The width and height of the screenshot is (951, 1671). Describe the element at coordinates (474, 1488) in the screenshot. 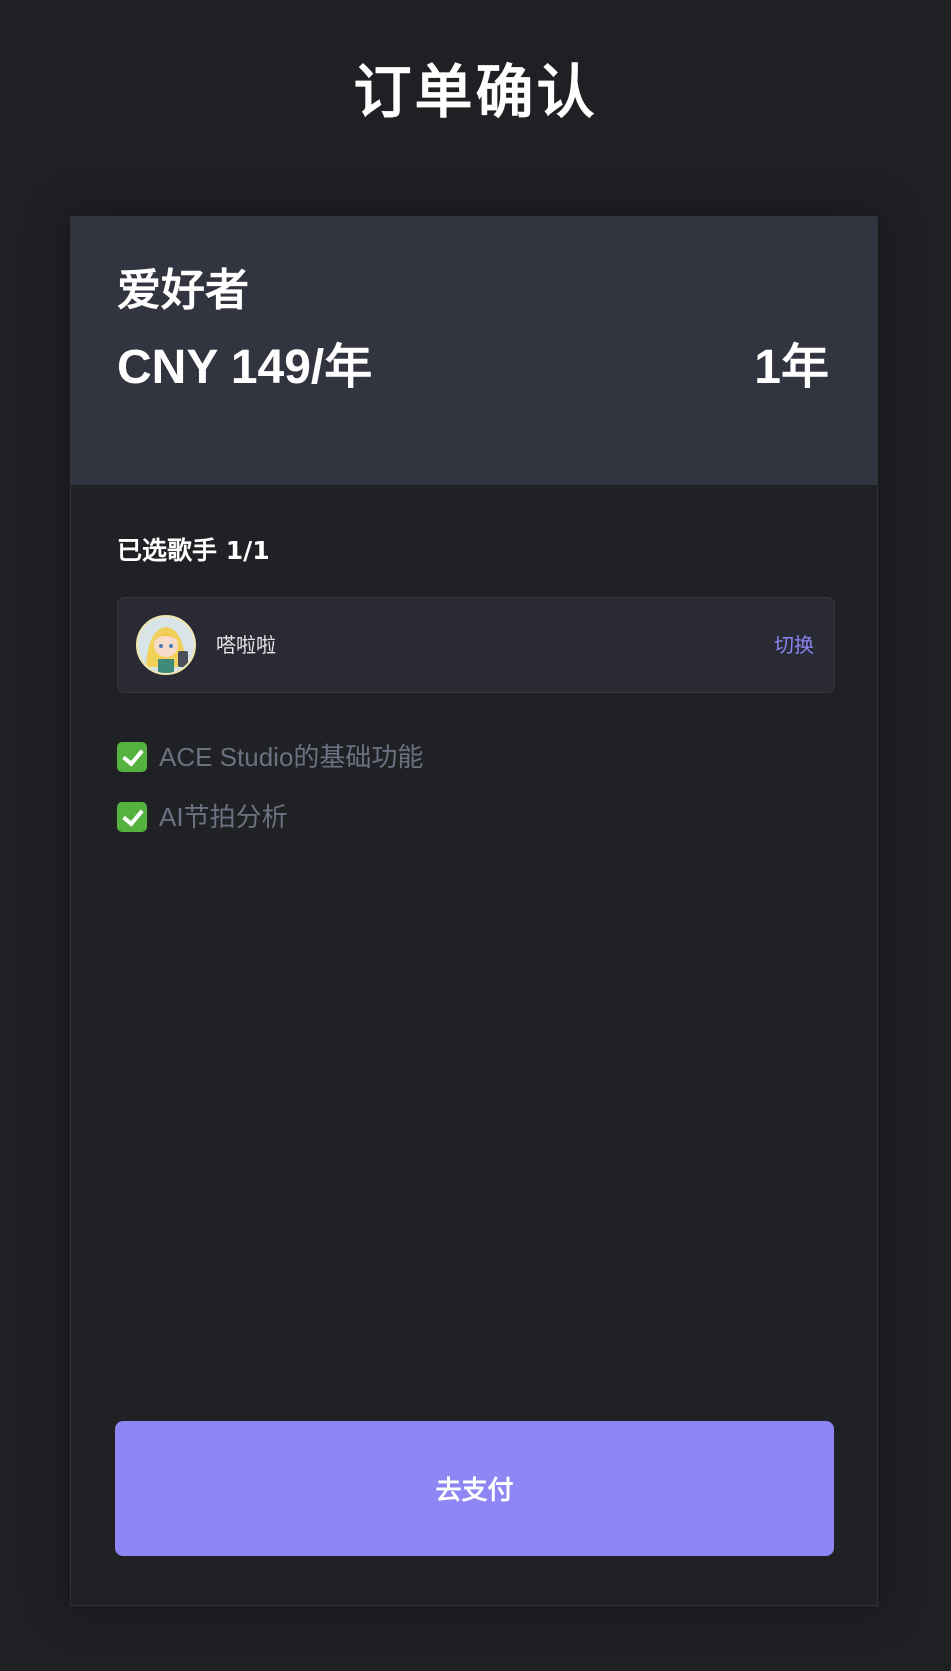

I see `pay-button: 去支付` at that location.